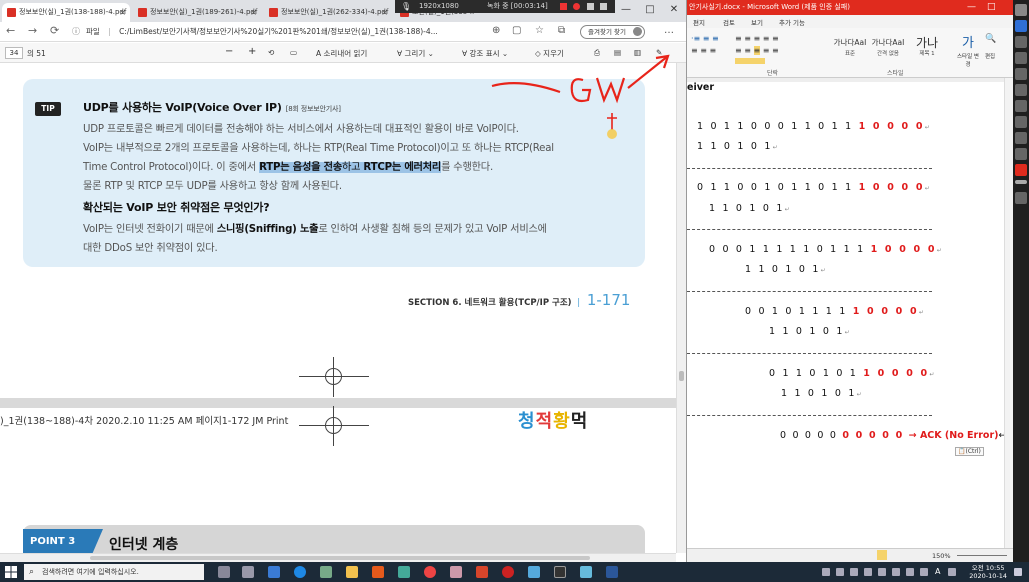  I want to click on chrome-icon, so click(430, 572).